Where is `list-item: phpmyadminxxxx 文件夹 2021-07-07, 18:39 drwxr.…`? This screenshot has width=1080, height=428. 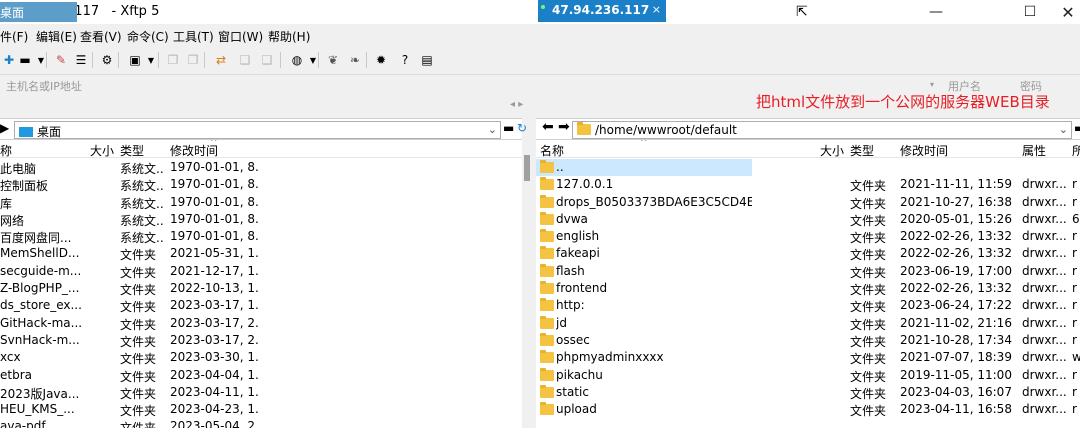 list-item: phpmyadminxxxx 文件夹 2021-07-07, 18:39 drwxr.… is located at coordinates (808, 357).